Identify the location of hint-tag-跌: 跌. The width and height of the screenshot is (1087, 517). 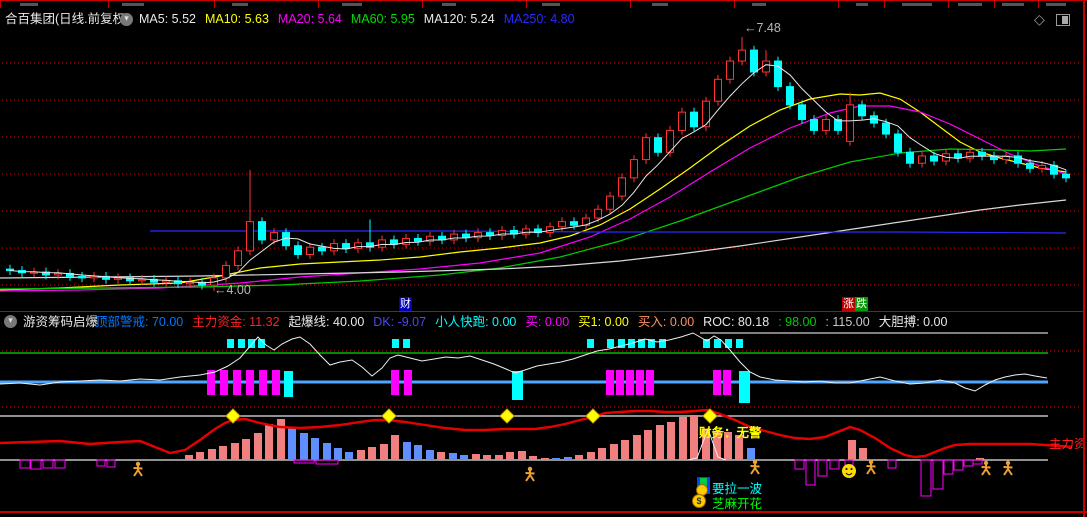
(861, 304).